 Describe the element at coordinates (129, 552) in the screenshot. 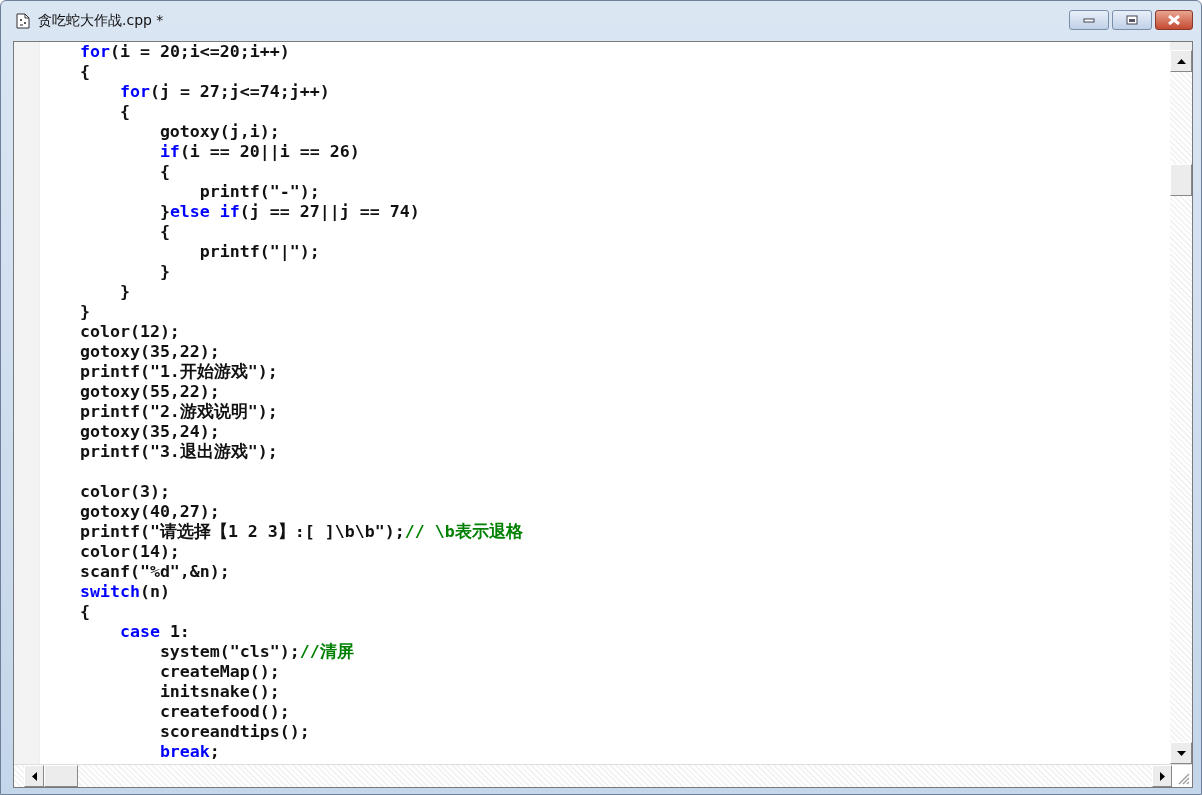

I see `code-line: color(14);` at that location.